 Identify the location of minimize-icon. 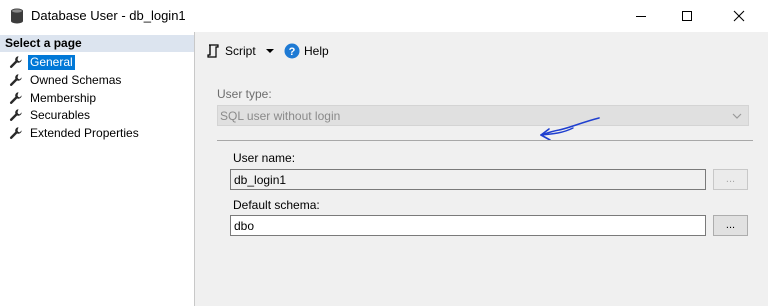
(641, 16).